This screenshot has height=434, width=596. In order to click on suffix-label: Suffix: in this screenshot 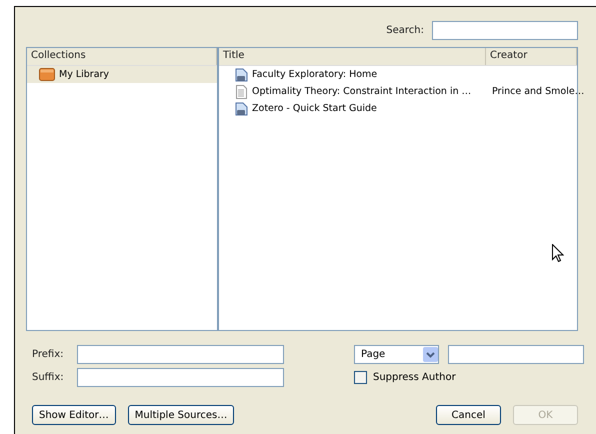, I will do `click(48, 377)`.